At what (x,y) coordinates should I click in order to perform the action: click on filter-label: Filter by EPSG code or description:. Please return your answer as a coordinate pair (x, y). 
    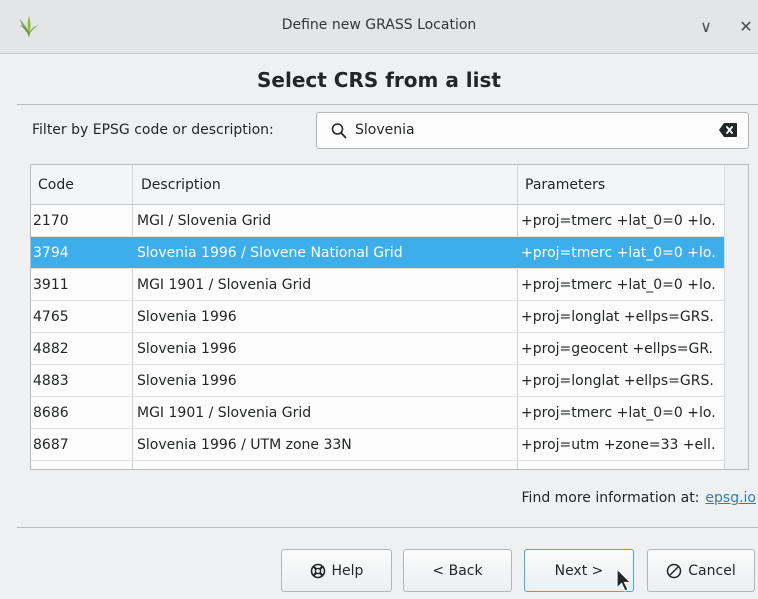
    Looking at the image, I should click on (153, 130).